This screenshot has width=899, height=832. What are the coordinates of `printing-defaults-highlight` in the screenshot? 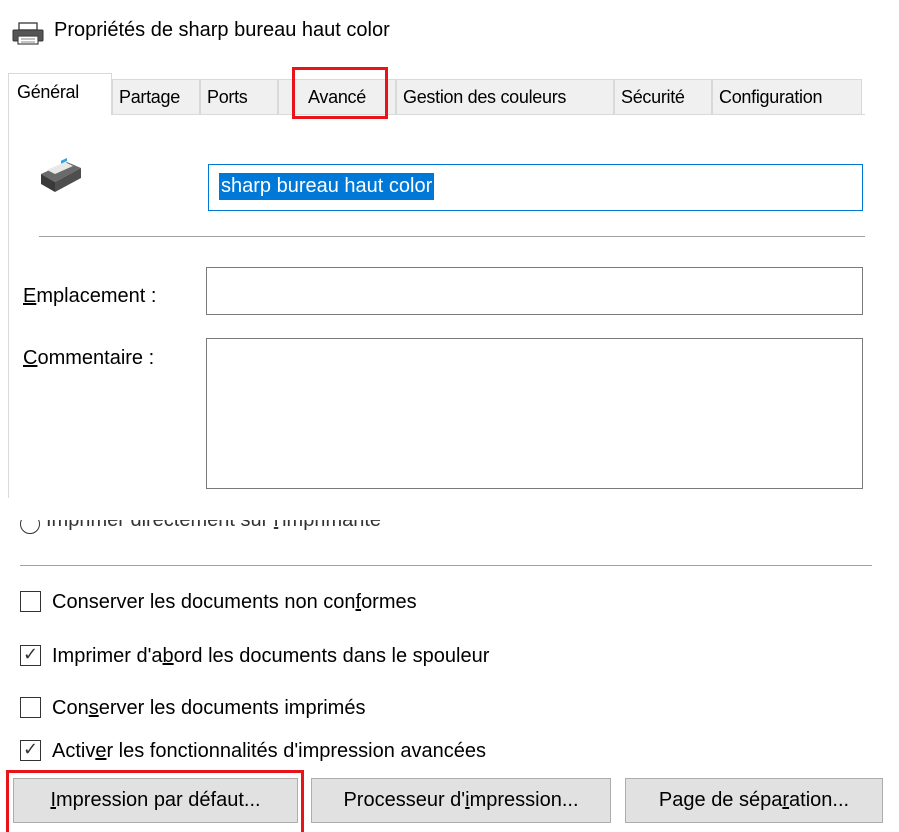 It's located at (155, 801).